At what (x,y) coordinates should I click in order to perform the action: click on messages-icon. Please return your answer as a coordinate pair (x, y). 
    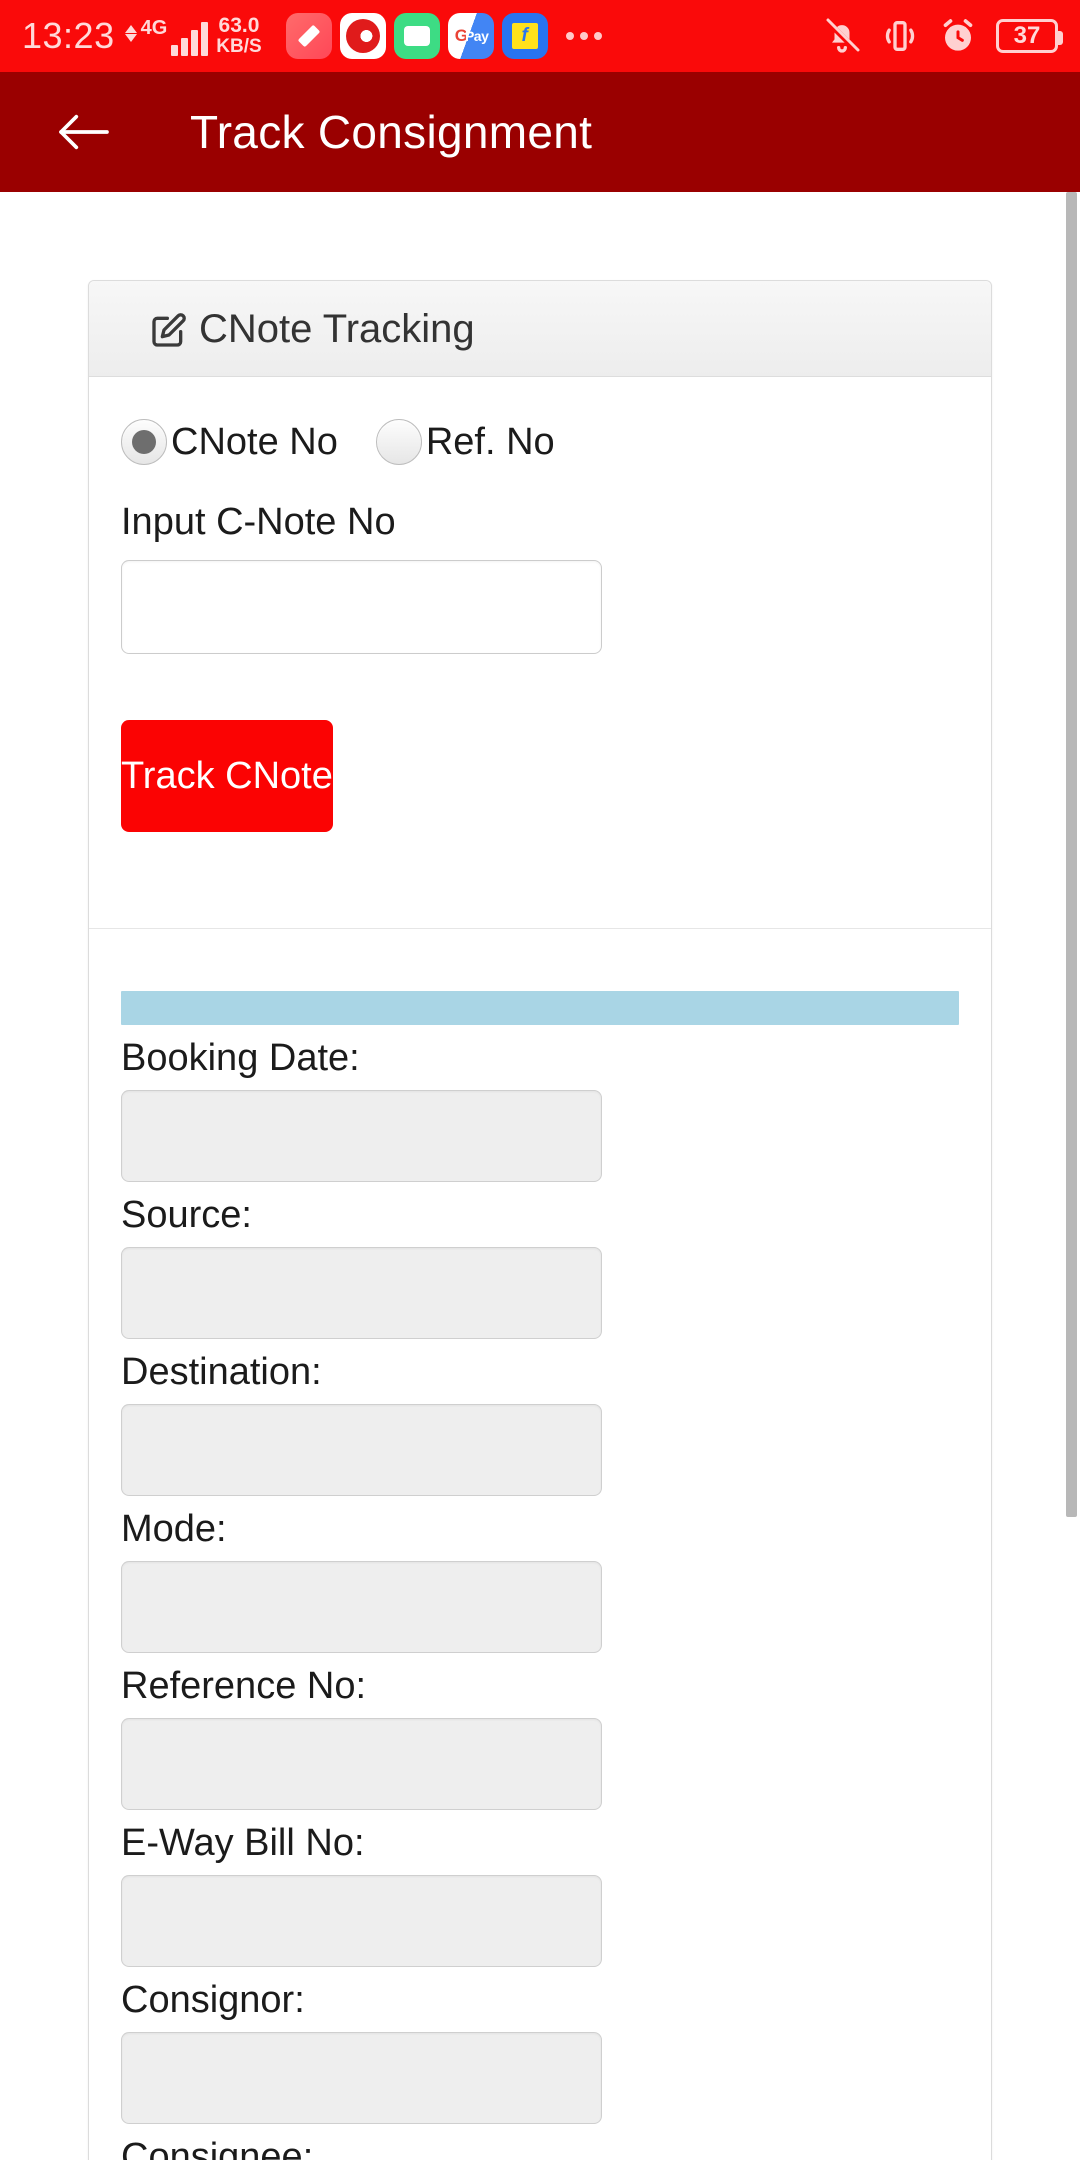
    Looking at the image, I should click on (416, 36).